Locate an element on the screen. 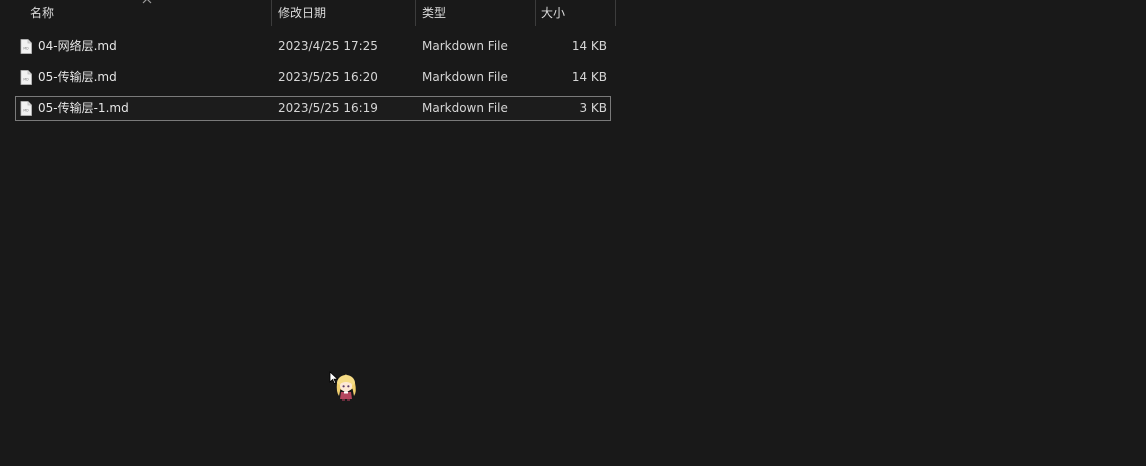  file-name: 05-传输层-1.md is located at coordinates (83, 108).